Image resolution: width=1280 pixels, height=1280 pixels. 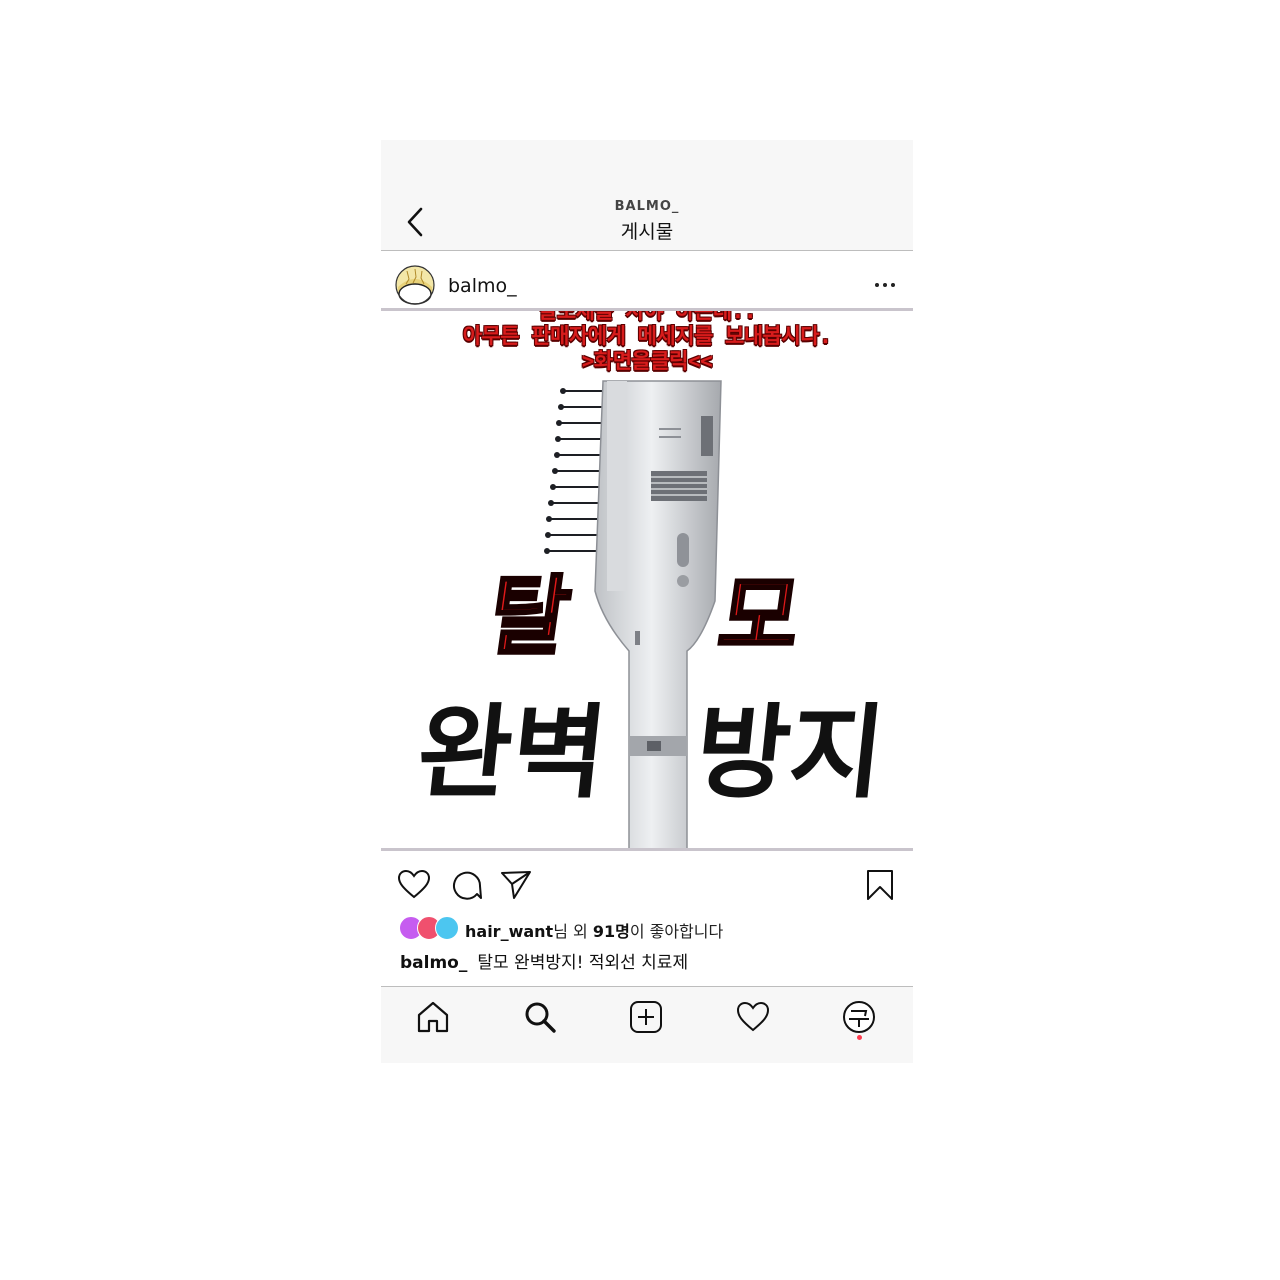 I want to click on post-caption: balmo_ 탈모 완벽방지! 적외선 치료제, so click(x=544, y=960).